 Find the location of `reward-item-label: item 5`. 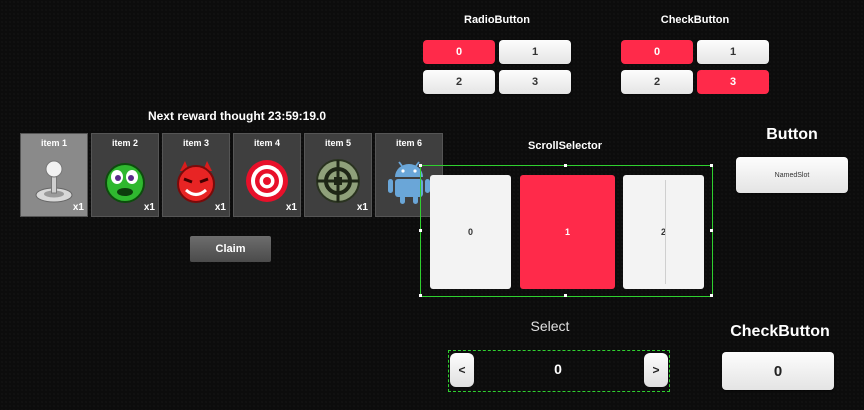

reward-item-label: item 5 is located at coordinates (337, 143).